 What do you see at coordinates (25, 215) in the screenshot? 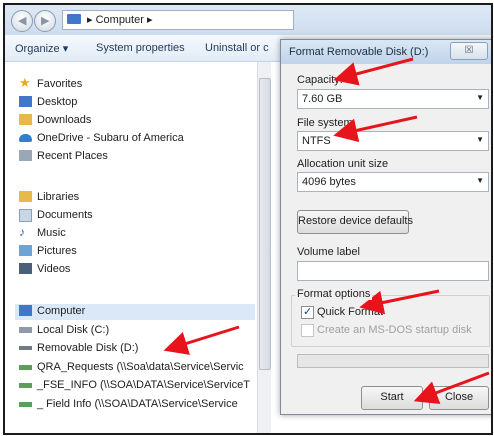
I see `documents-icon` at bounding box center [25, 215].